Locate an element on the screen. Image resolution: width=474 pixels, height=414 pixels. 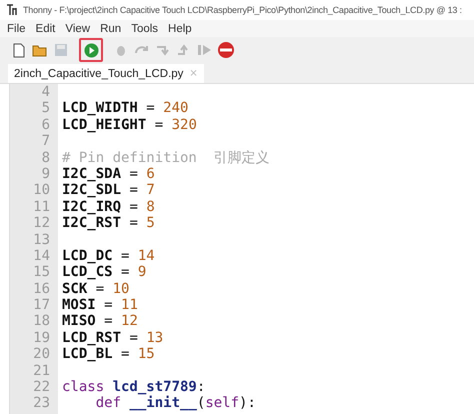
line-number: 7 is located at coordinates (46, 141).